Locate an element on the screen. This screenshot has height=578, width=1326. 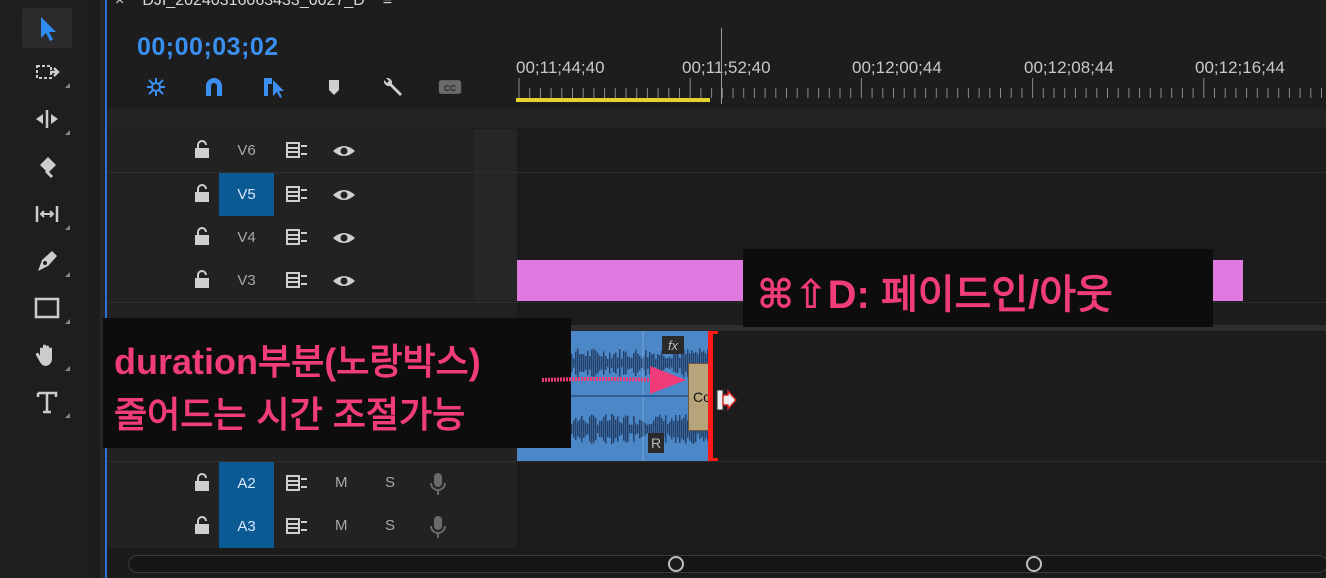
ruler-label: 00;12;08;44 is located at coordinates (1069, 67).